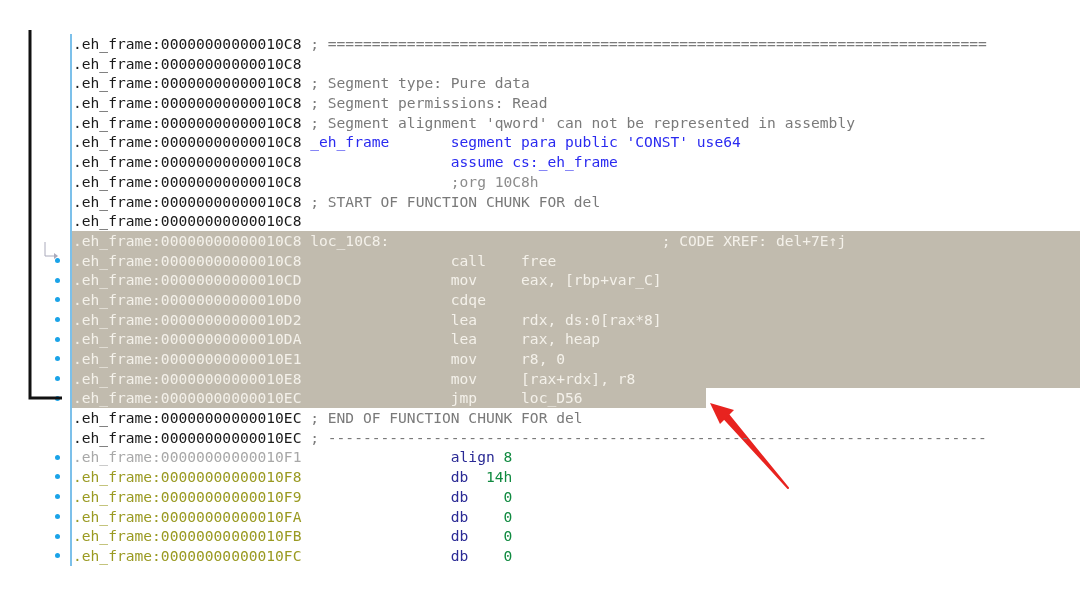 The width and height of the screenshot is (1080, 614). Describe the element at coordinates (561, 339) in the screenshot. I see `operands: rax, heap` at that location.